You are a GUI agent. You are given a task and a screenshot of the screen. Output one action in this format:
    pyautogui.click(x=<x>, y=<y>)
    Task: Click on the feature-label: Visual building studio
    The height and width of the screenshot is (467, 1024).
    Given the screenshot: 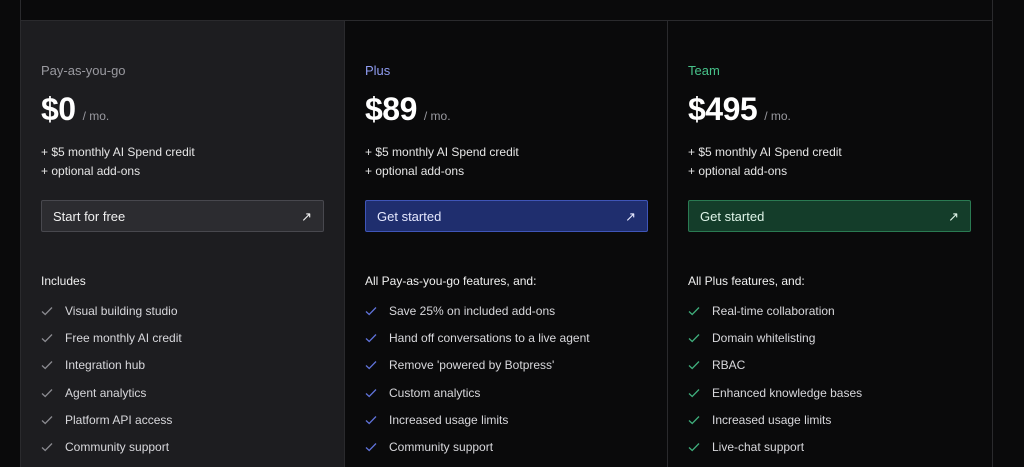 What is the action you would take?
    pyautogui.click(x=121, y=310)
    